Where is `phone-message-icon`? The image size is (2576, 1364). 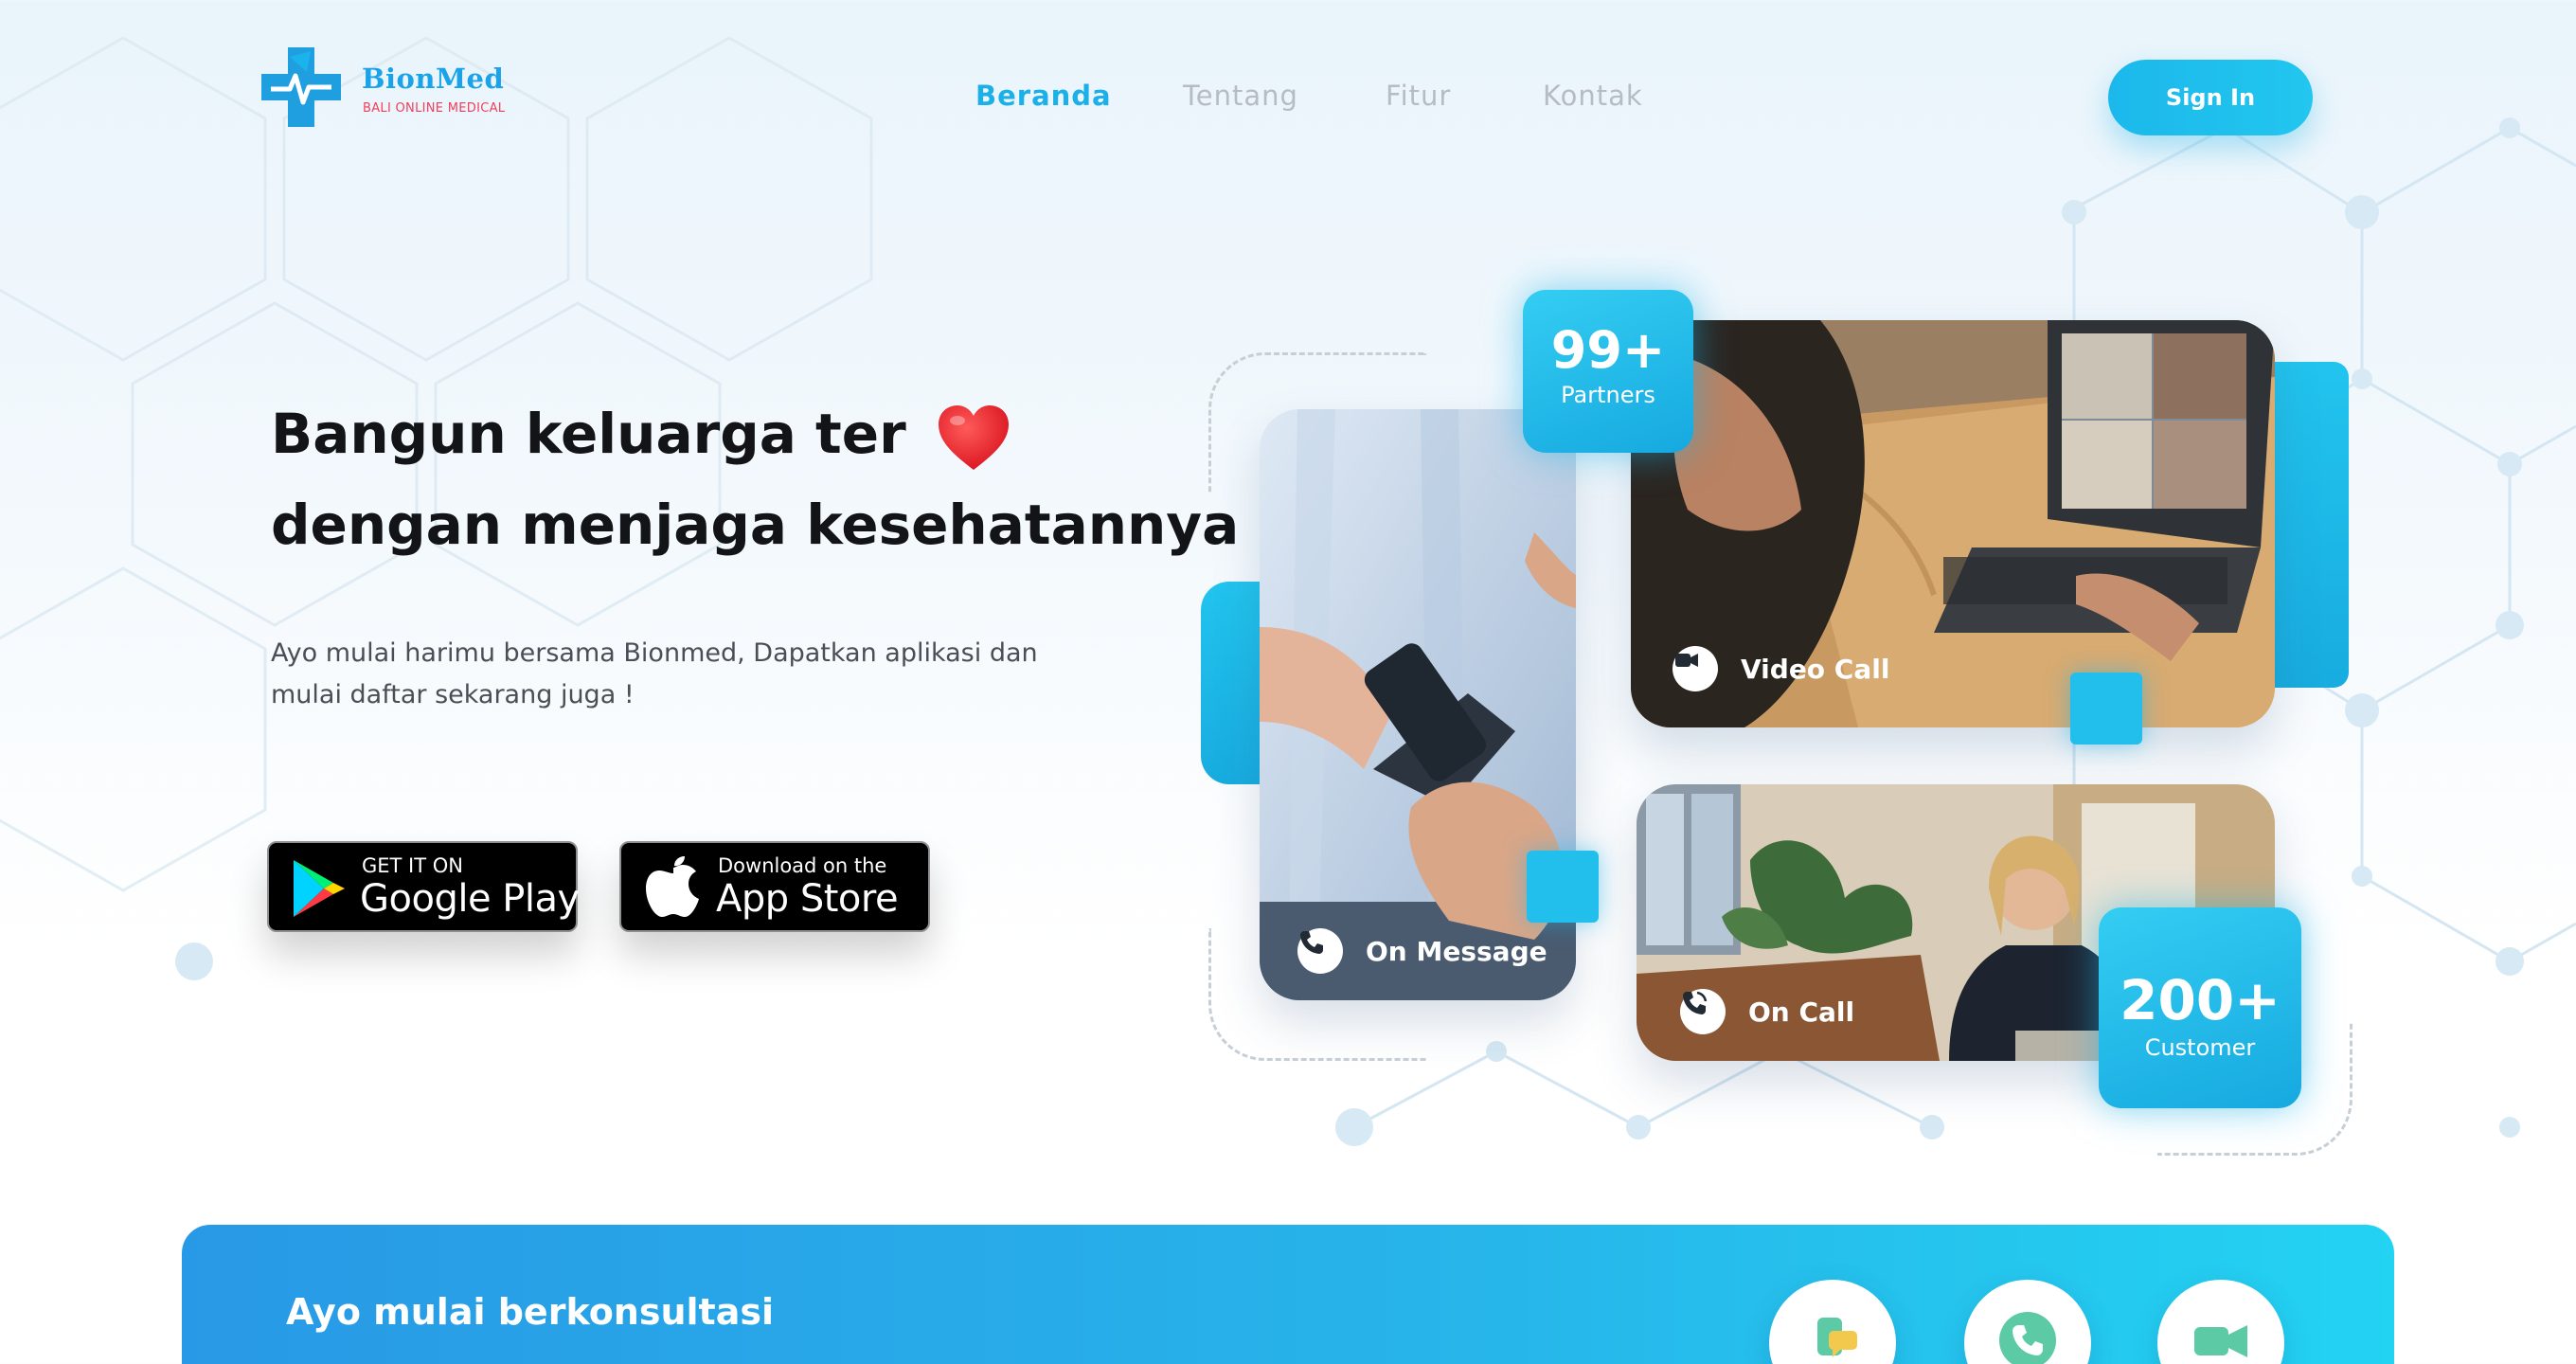
phone-message-icon is located at coordinates (1320, 951).